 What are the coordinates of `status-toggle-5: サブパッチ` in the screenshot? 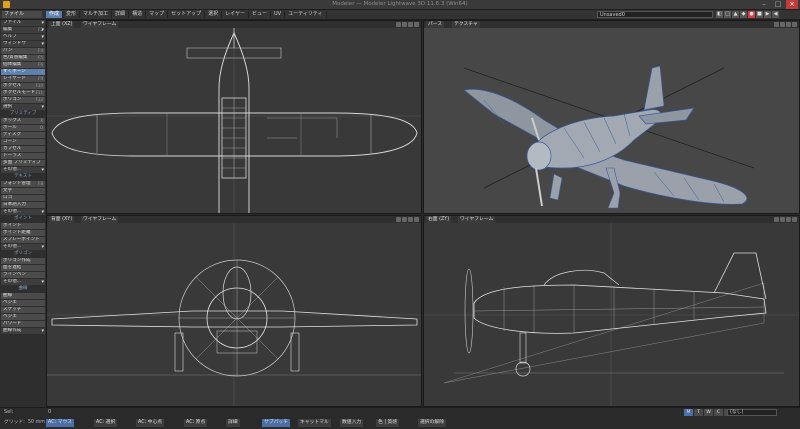 It's located at (276, 423).